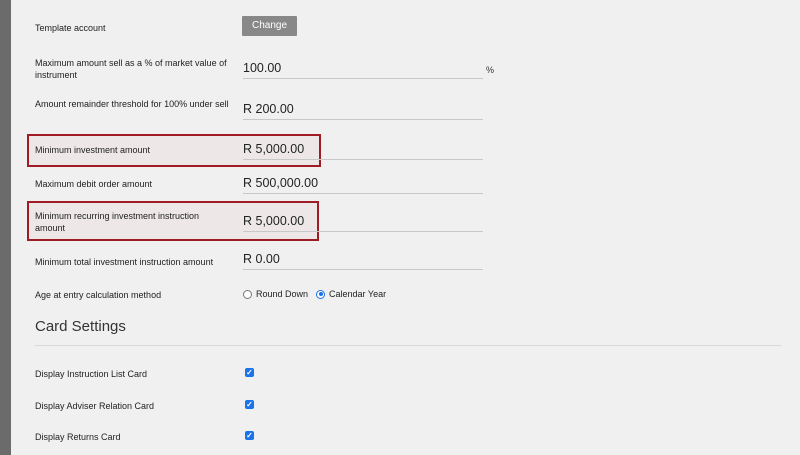  What do you see at coordinates (80, 326) in the screenshot?
I see `card-settings-title: Card Settings` at bounding box center [80, 326].